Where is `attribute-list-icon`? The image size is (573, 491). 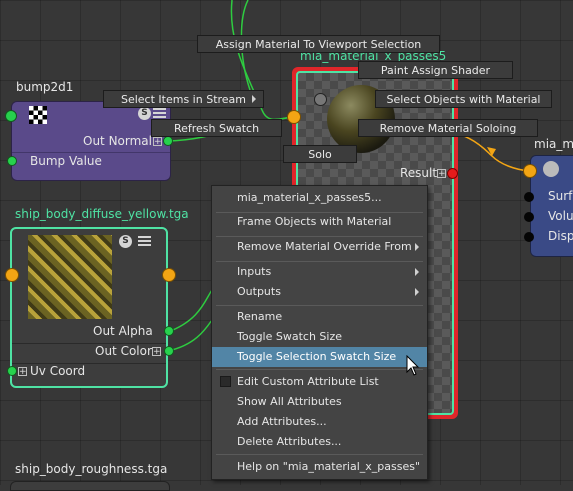
attribute-list-icon is located at coordinates (144, 242).